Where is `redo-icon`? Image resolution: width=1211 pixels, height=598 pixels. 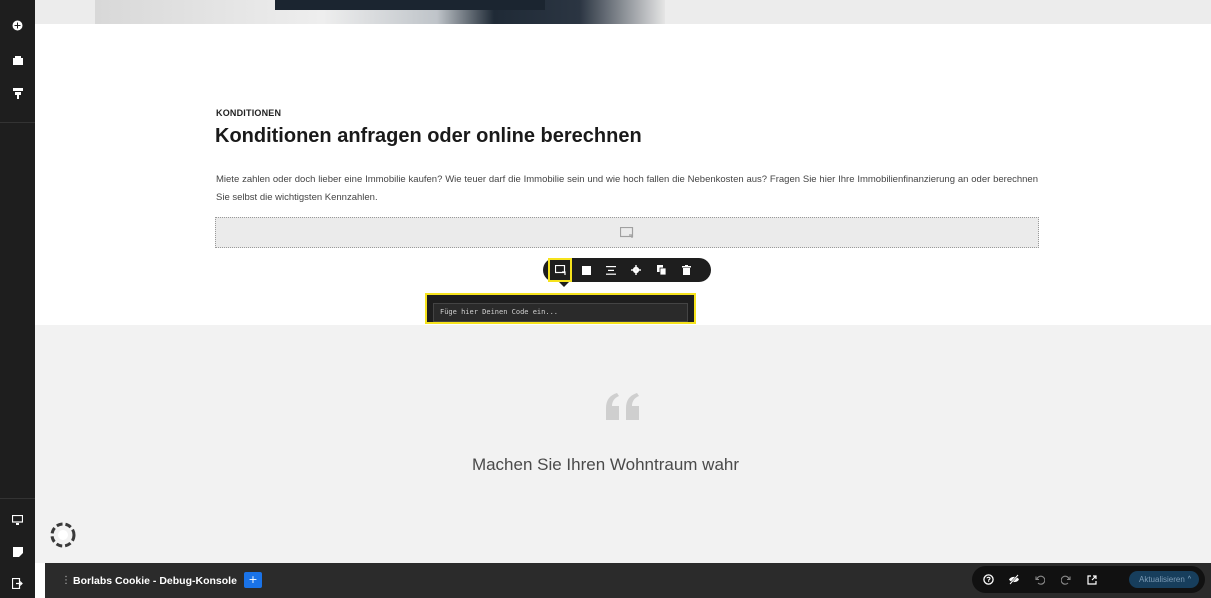
redo-icon is located at coordinates (1066, 579).